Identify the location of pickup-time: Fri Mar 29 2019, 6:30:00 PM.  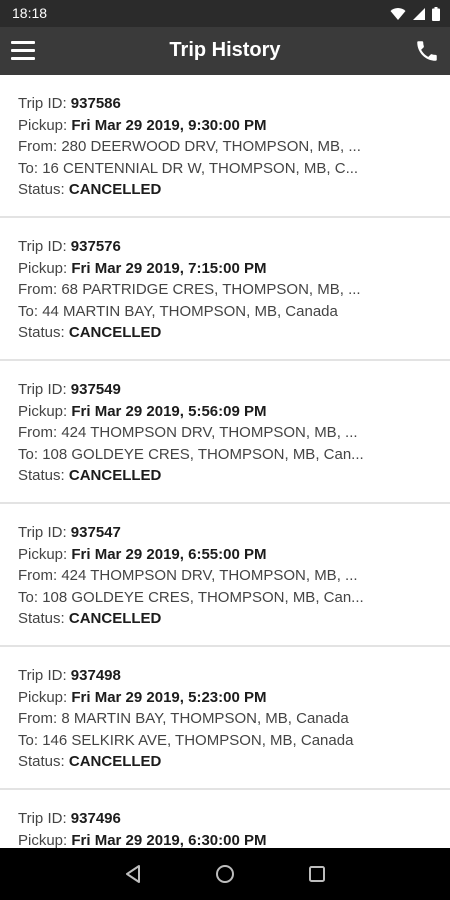
(169, 839).